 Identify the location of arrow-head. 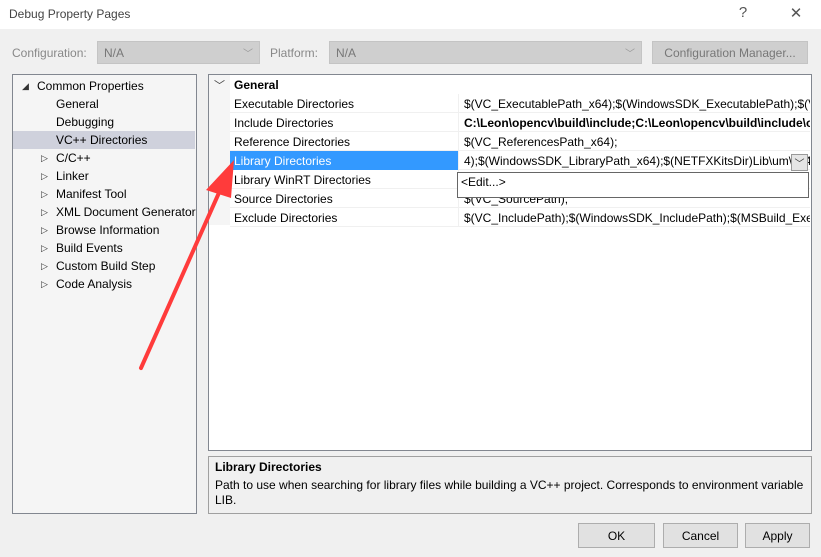
(220, 179).